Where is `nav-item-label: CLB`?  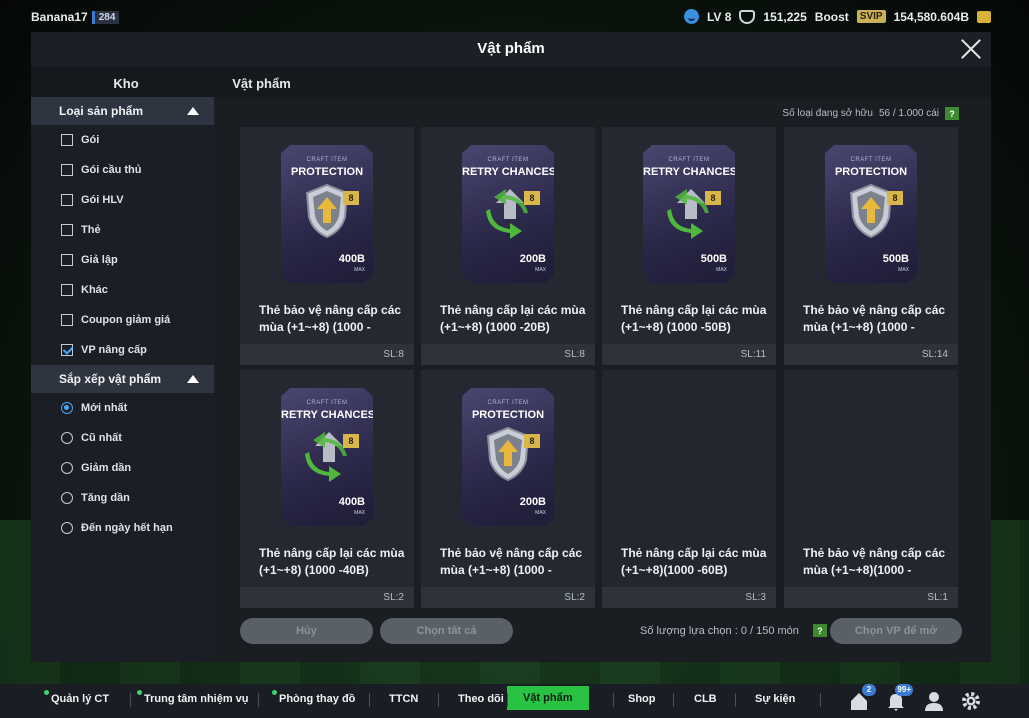 nav-item-label: CLB is located at coordinates (705, 699).